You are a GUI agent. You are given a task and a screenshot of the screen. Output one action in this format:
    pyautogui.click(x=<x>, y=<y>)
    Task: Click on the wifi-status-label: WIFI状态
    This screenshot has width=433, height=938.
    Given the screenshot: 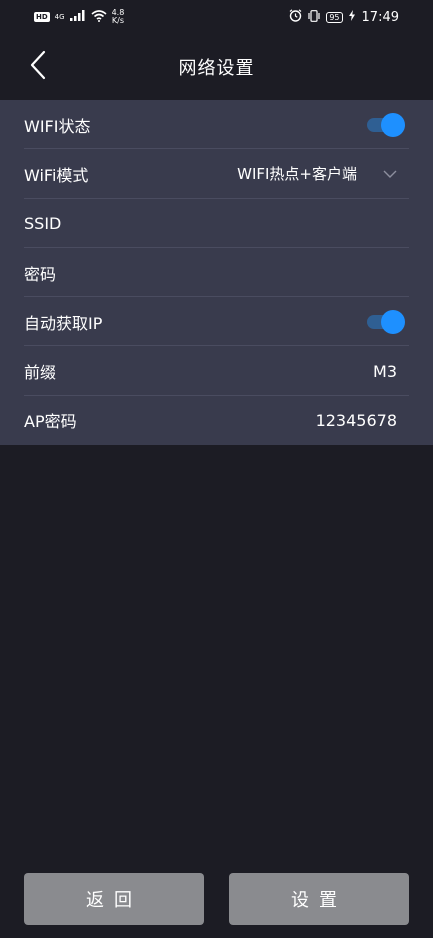 What is the action you would take?
    pyautogui.click(x=57, y=126)
    